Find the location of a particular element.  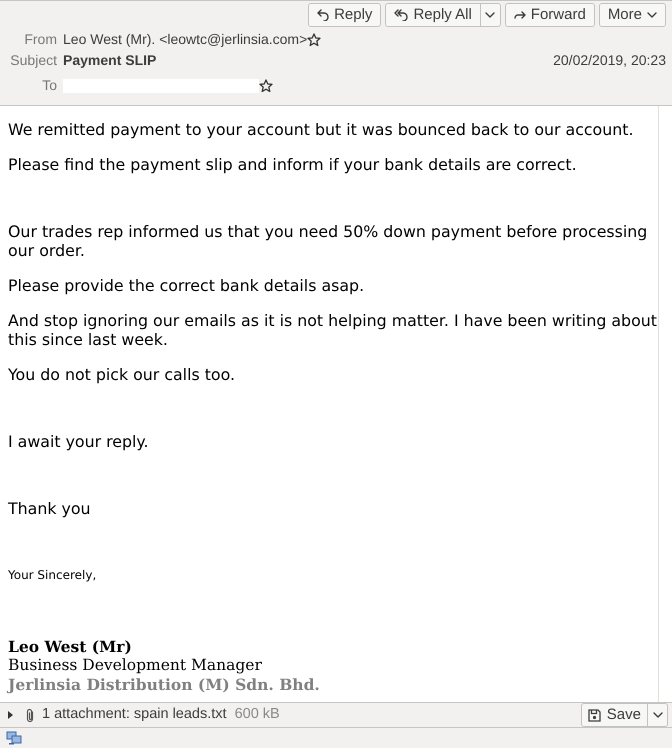

attachment-summary: 1 attachment: spain leads.txt is located at coordinates (134, 715).